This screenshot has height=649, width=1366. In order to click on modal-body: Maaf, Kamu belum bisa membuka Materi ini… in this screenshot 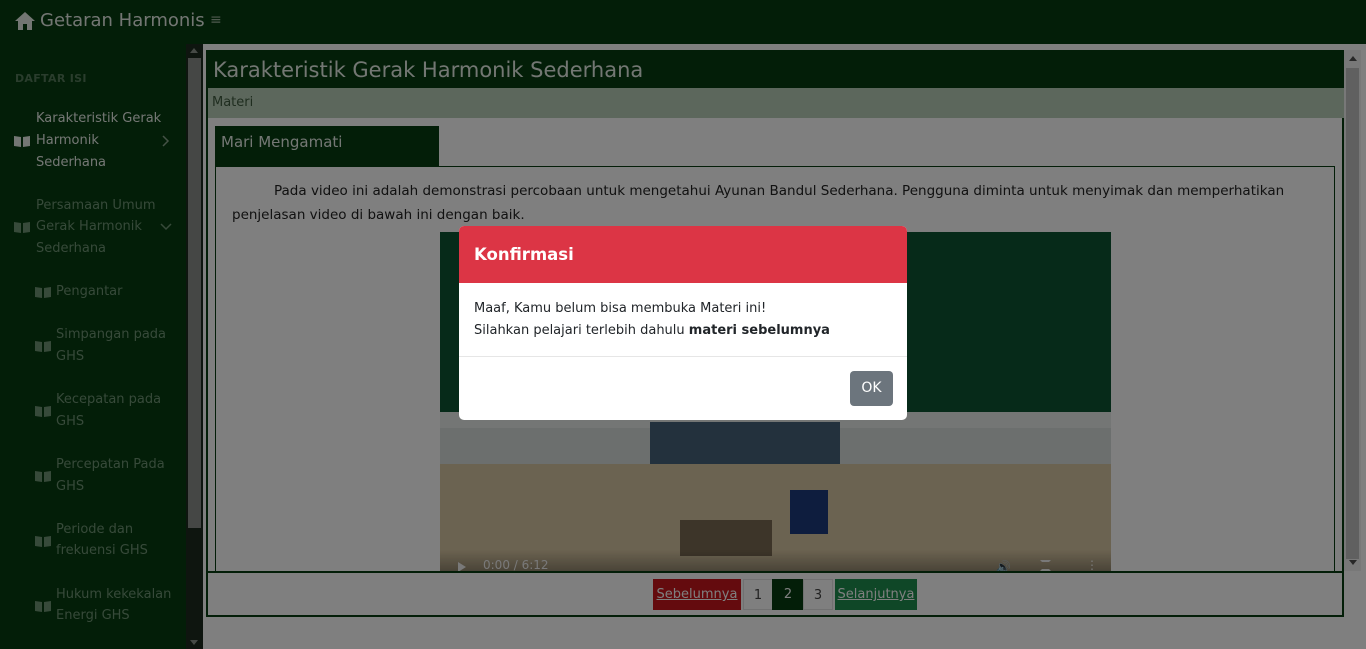, I will do `click(684, 320)`.